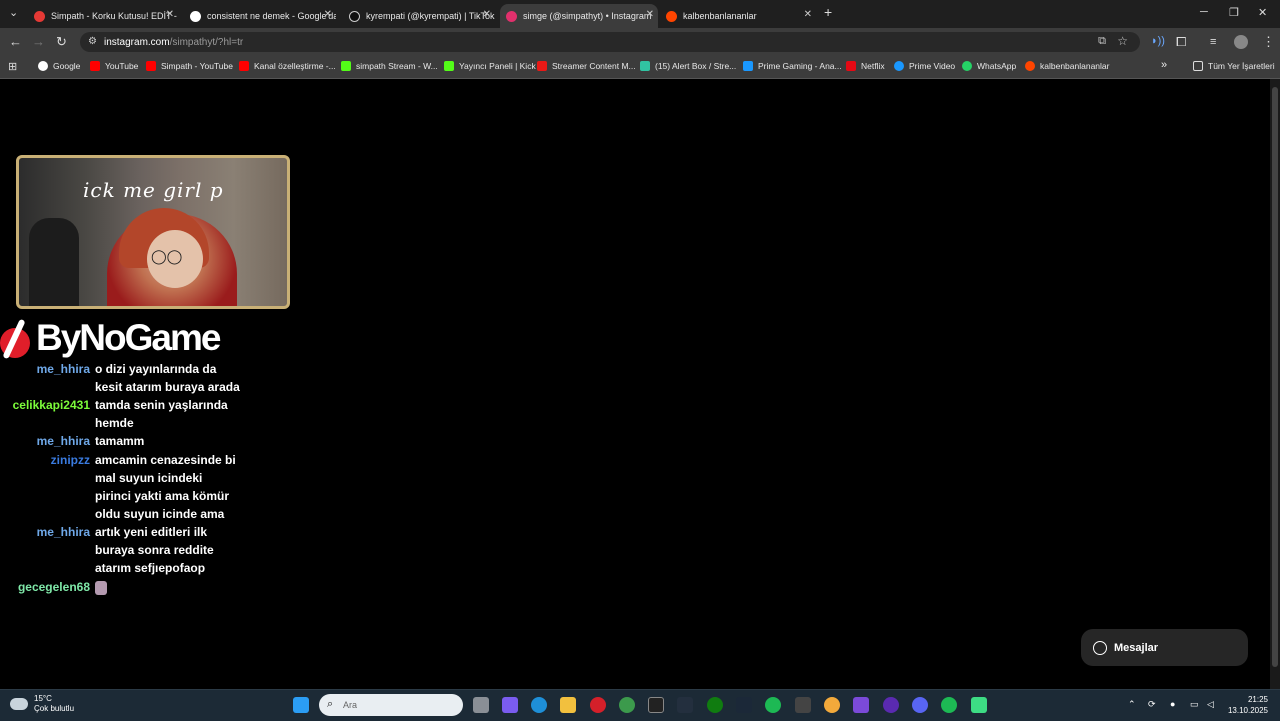 This screenshot has width=1280, height=721. I want to click on scrollbar-thumb, so click(1275, 377).